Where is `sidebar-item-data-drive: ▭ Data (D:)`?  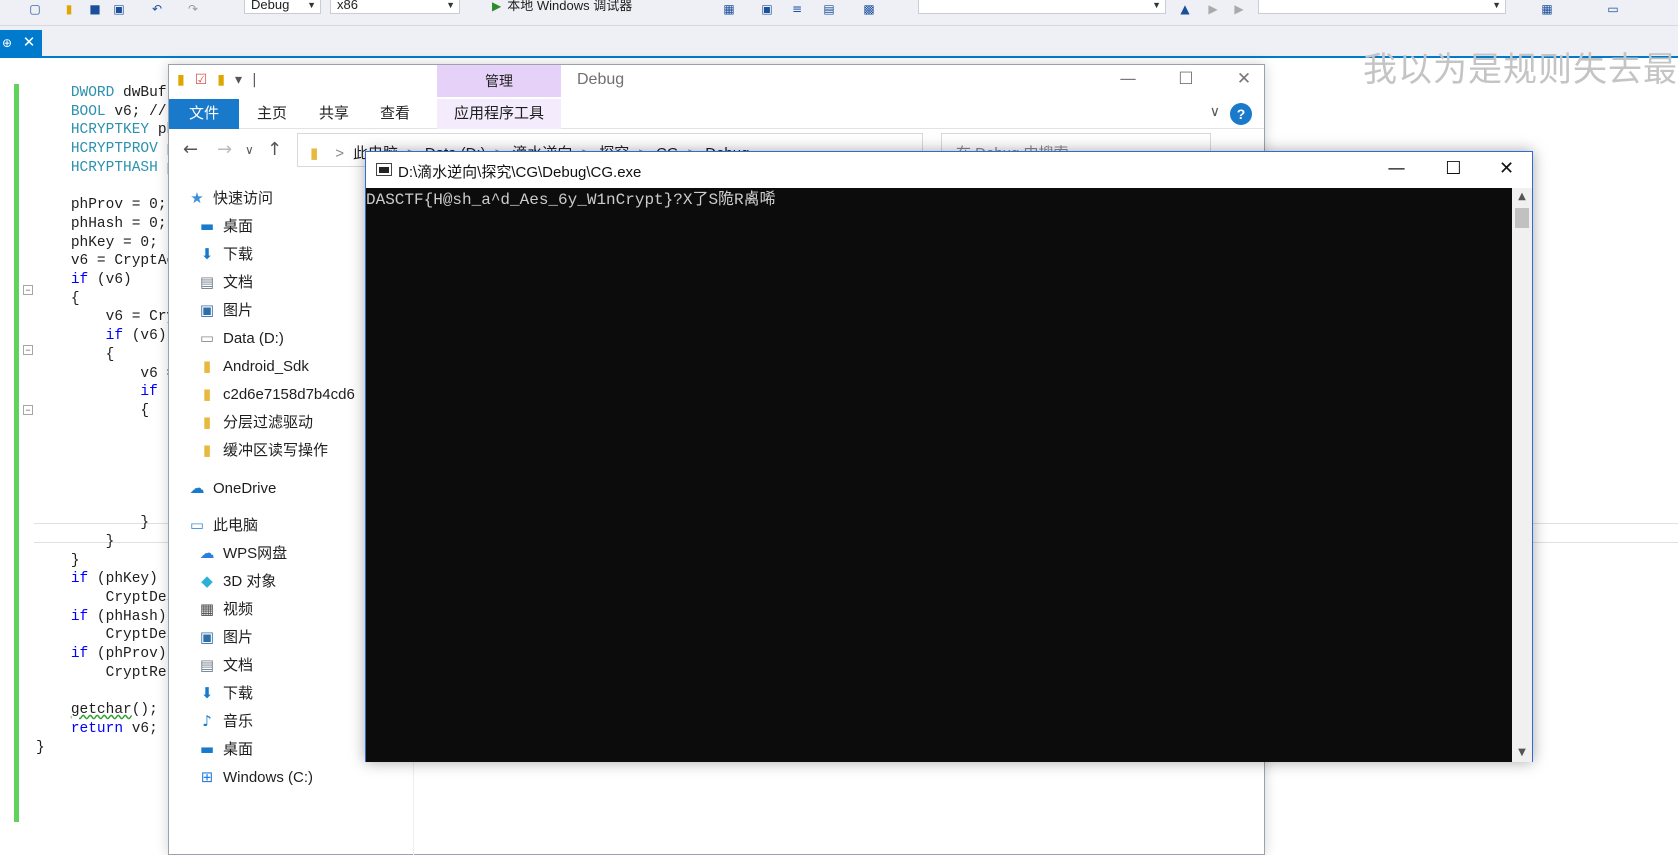 sidebar-item-data-drive: ▭ Data (D:) is located at coordinates (240, 338).